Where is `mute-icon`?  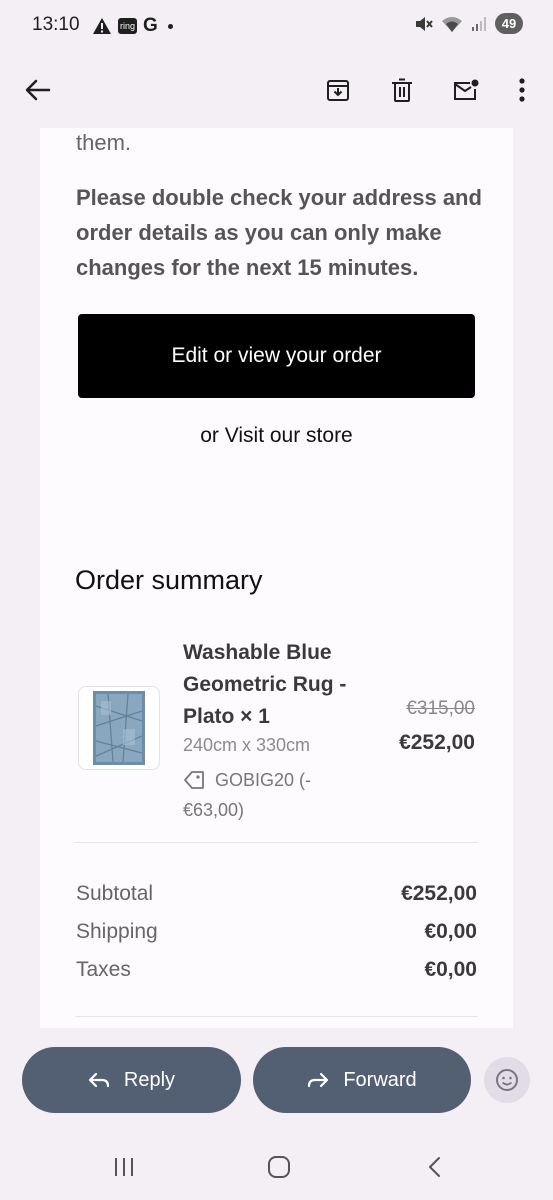 mute-icon is located at coordinates (424, 23).